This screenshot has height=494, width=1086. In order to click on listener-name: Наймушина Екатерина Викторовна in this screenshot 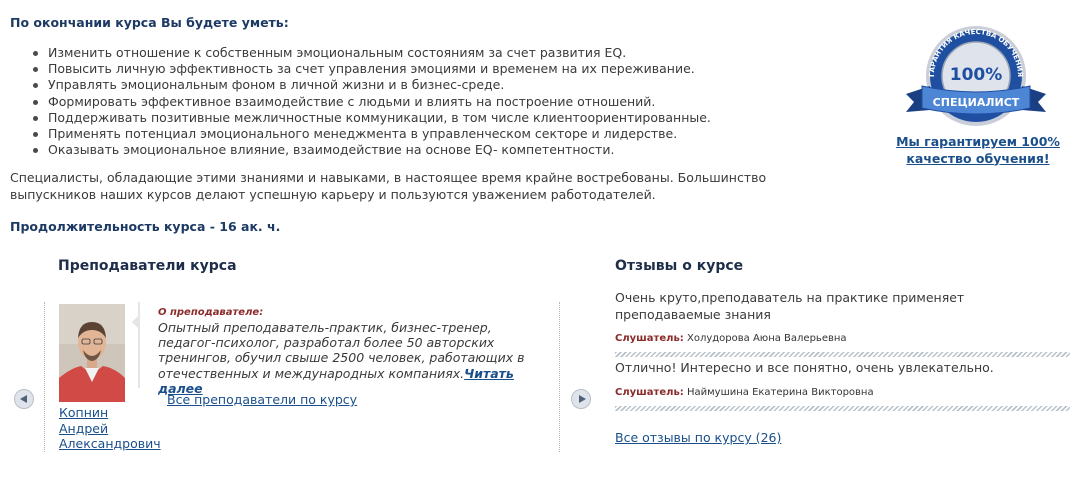, I will do `click(780, 392)`.